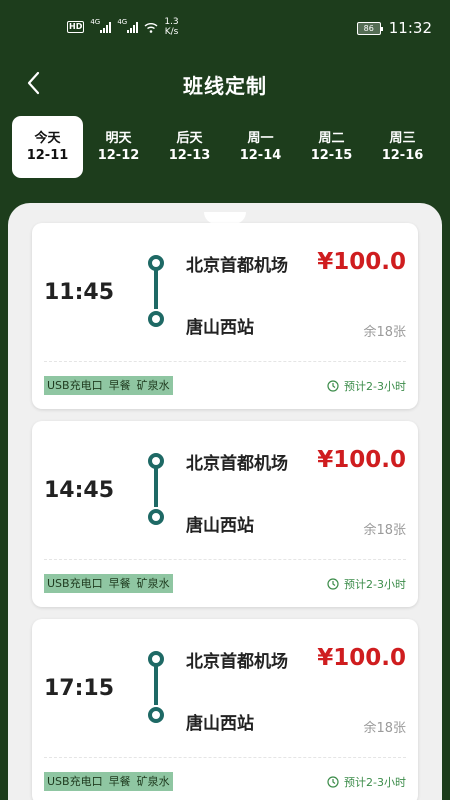 This screenshot has width=450, height=800. What do you see at coordinates (76, 27) in the screenshot?
I see `hd-badge: HD` at bounding box center [76, 27].